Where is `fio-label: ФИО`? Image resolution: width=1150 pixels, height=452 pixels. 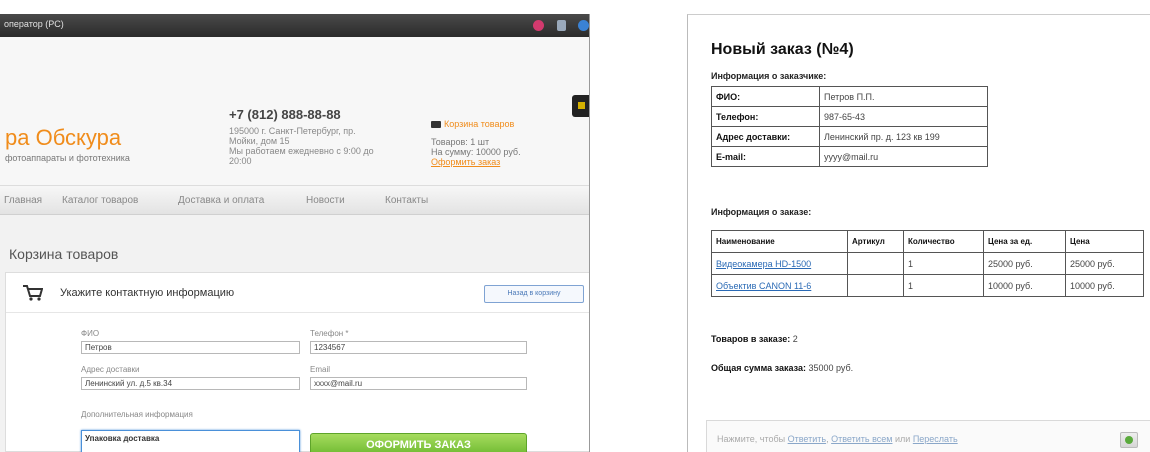 fio-label: ФИО is located at coordinates (90, 333).